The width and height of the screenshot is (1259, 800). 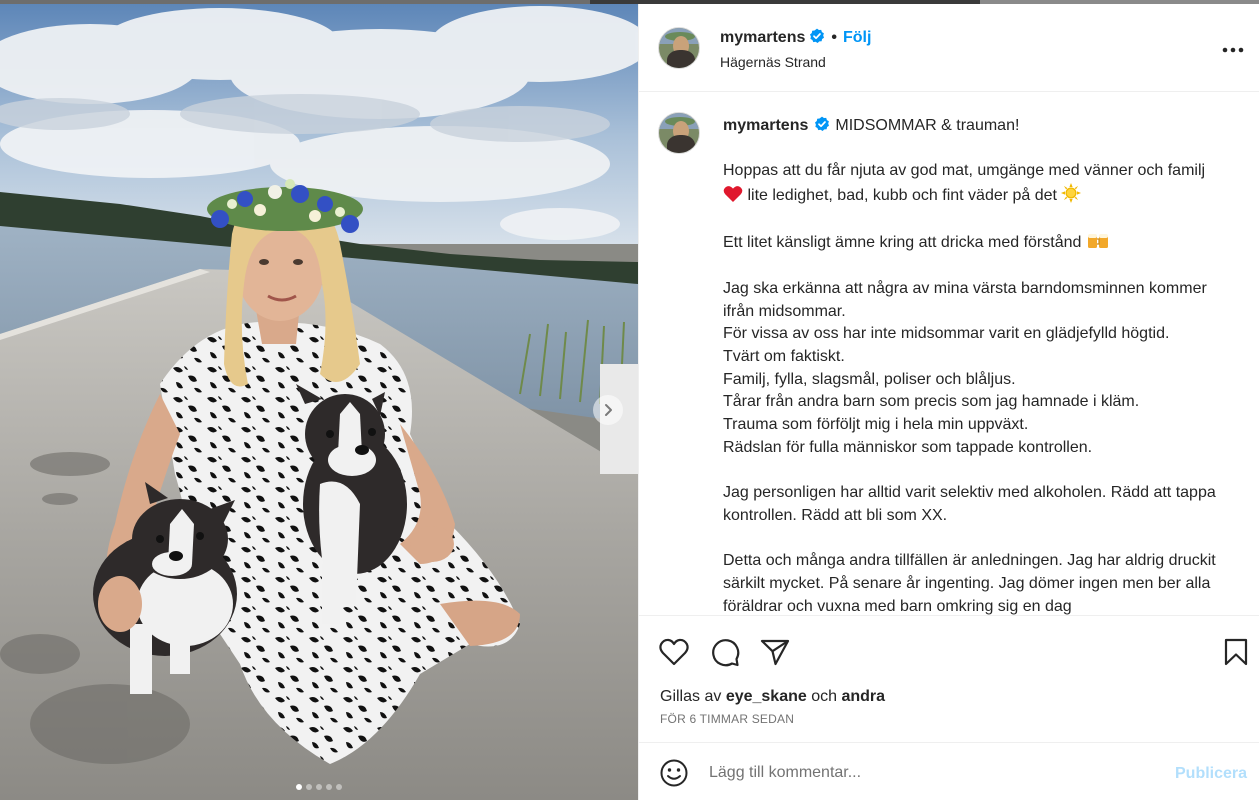 I want to click on more-options-button, so click(x=1233, y=50).